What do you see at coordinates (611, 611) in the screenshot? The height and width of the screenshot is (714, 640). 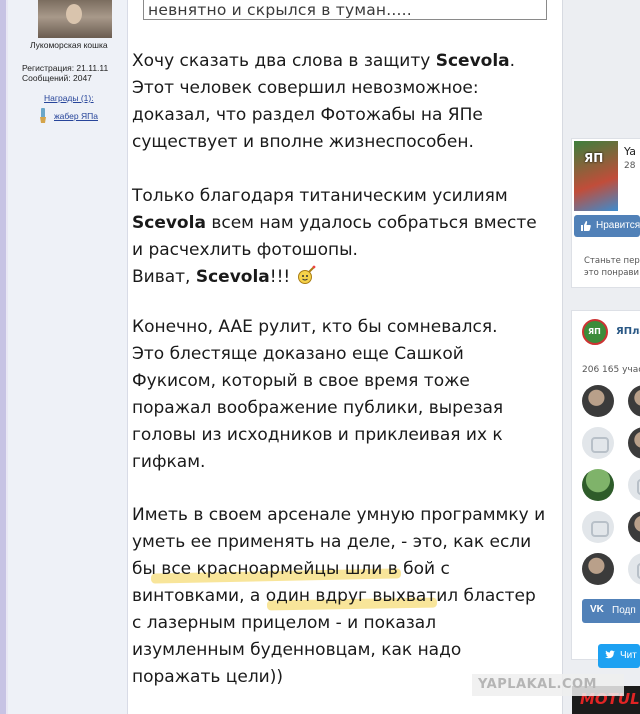 I see `subscribe-button: VK Подп` at bounding box center [611, 611].